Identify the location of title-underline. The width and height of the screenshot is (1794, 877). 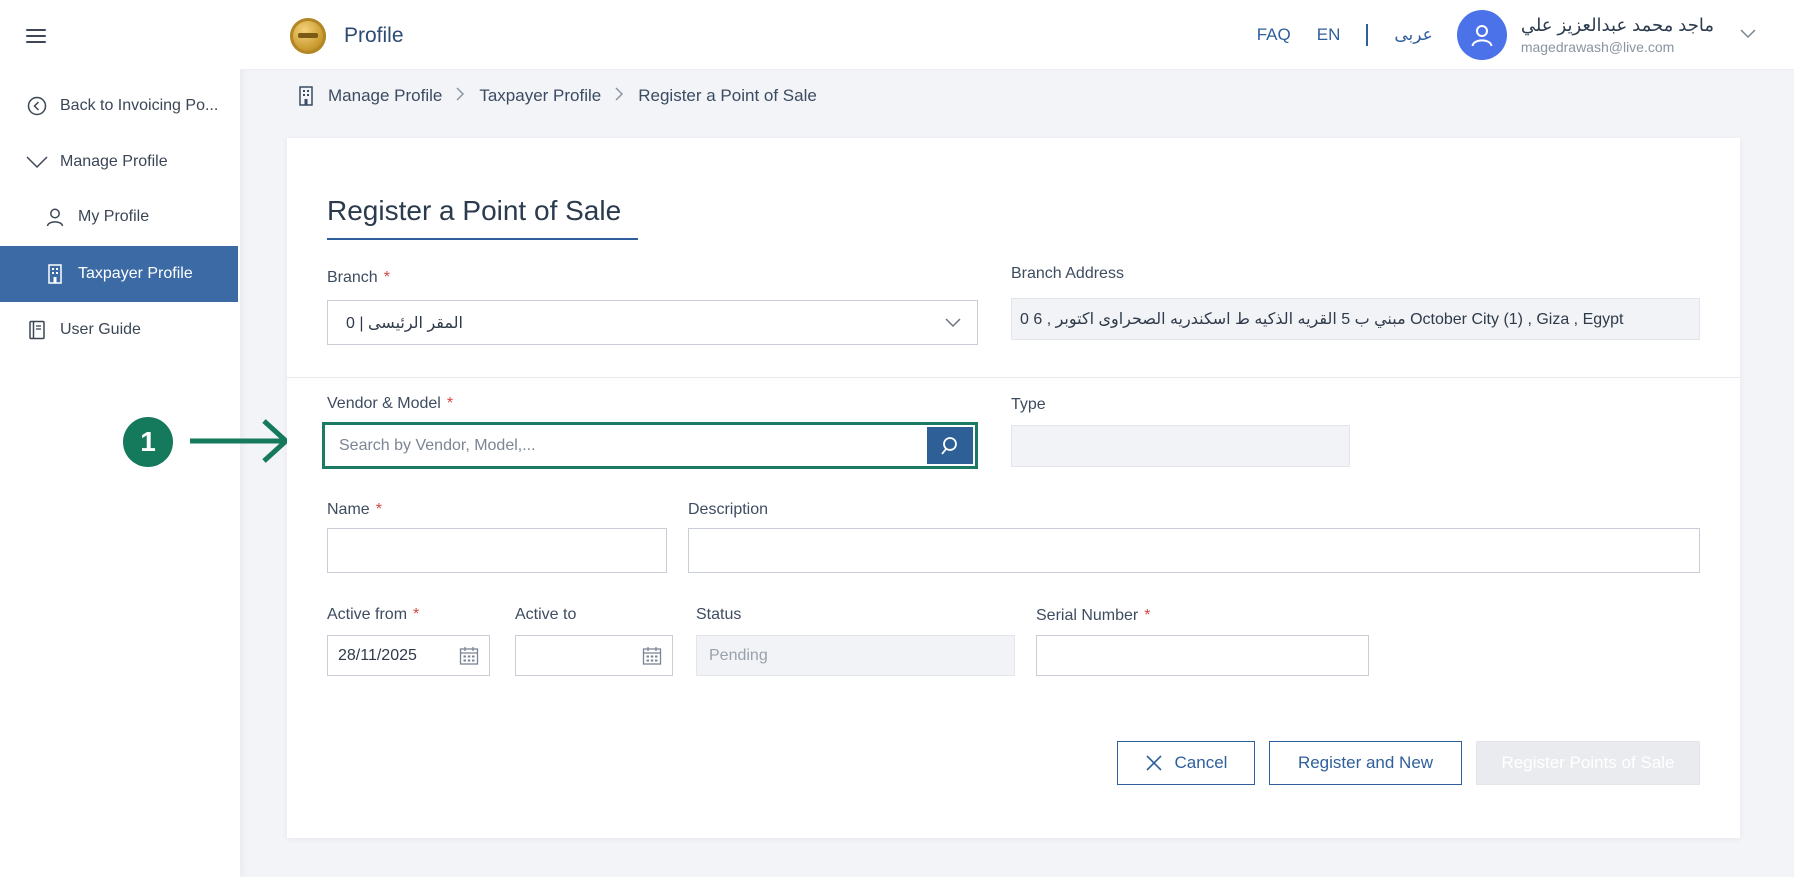
(482, 239).